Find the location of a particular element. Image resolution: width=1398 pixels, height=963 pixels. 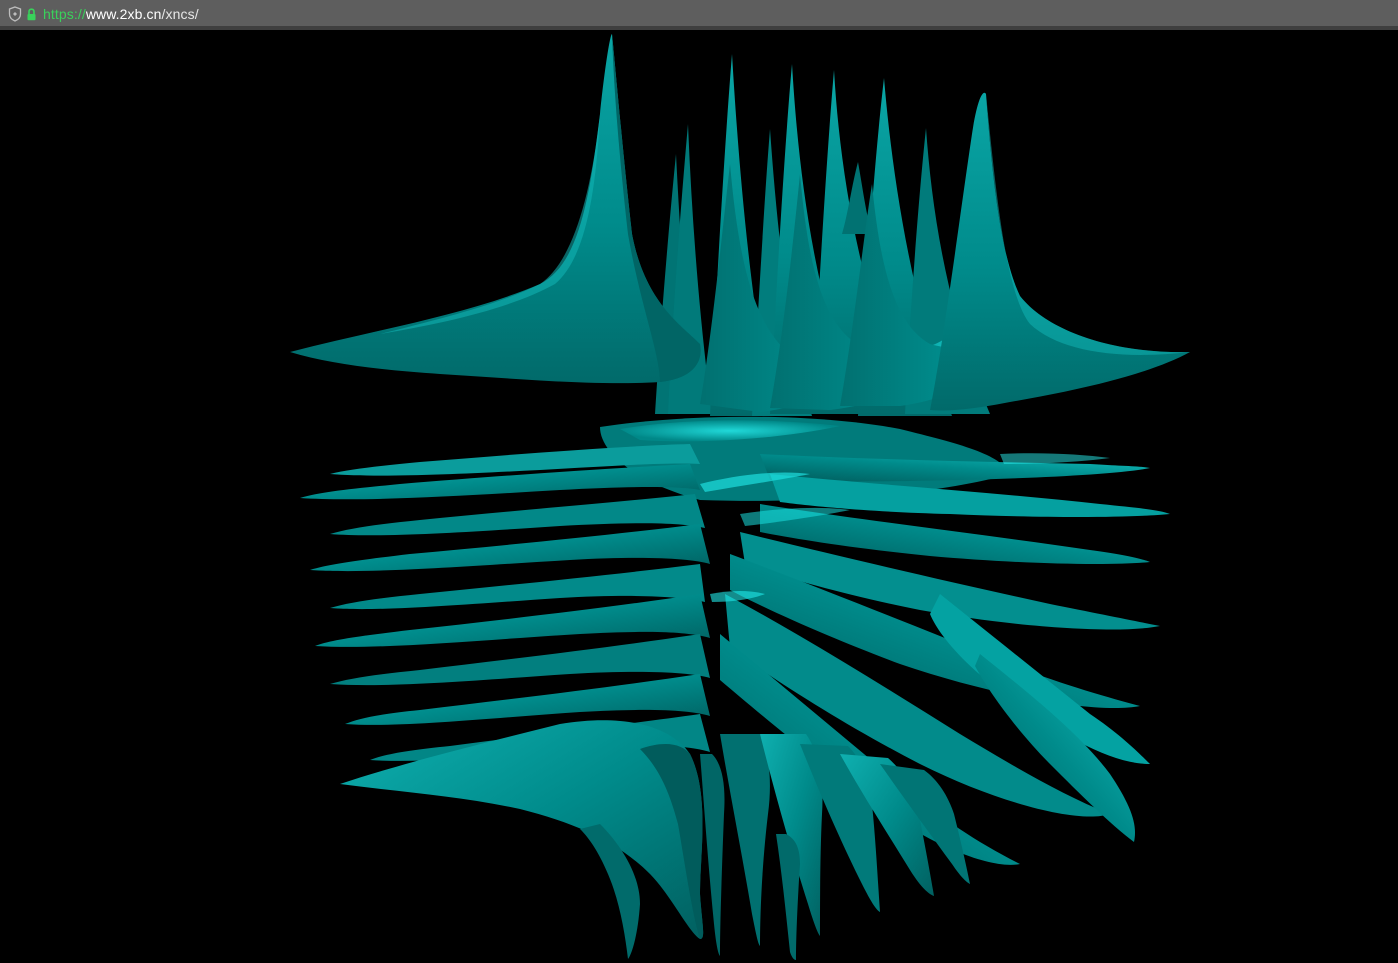

shield-icon is located at coordinates (15, 14).